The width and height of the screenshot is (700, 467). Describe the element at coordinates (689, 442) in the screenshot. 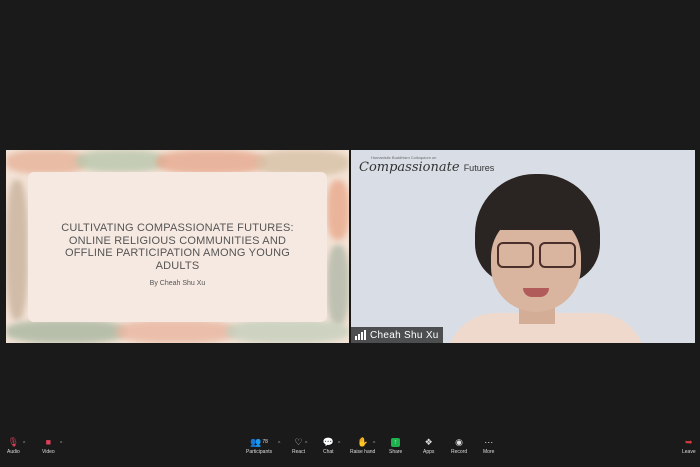

I see `leave-icon: ➥` at that location.